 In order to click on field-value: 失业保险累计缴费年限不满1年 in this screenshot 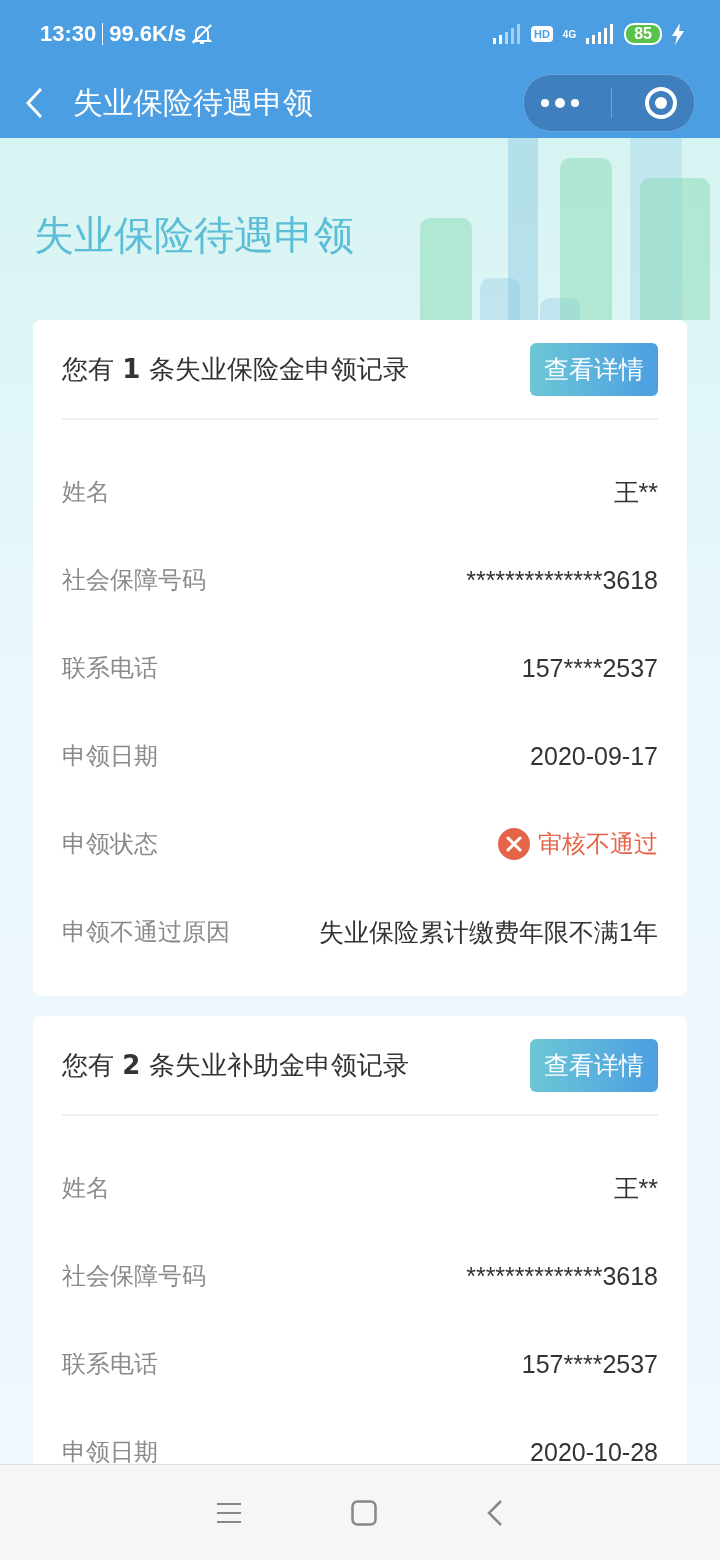, I will do `click(488, 932)`.